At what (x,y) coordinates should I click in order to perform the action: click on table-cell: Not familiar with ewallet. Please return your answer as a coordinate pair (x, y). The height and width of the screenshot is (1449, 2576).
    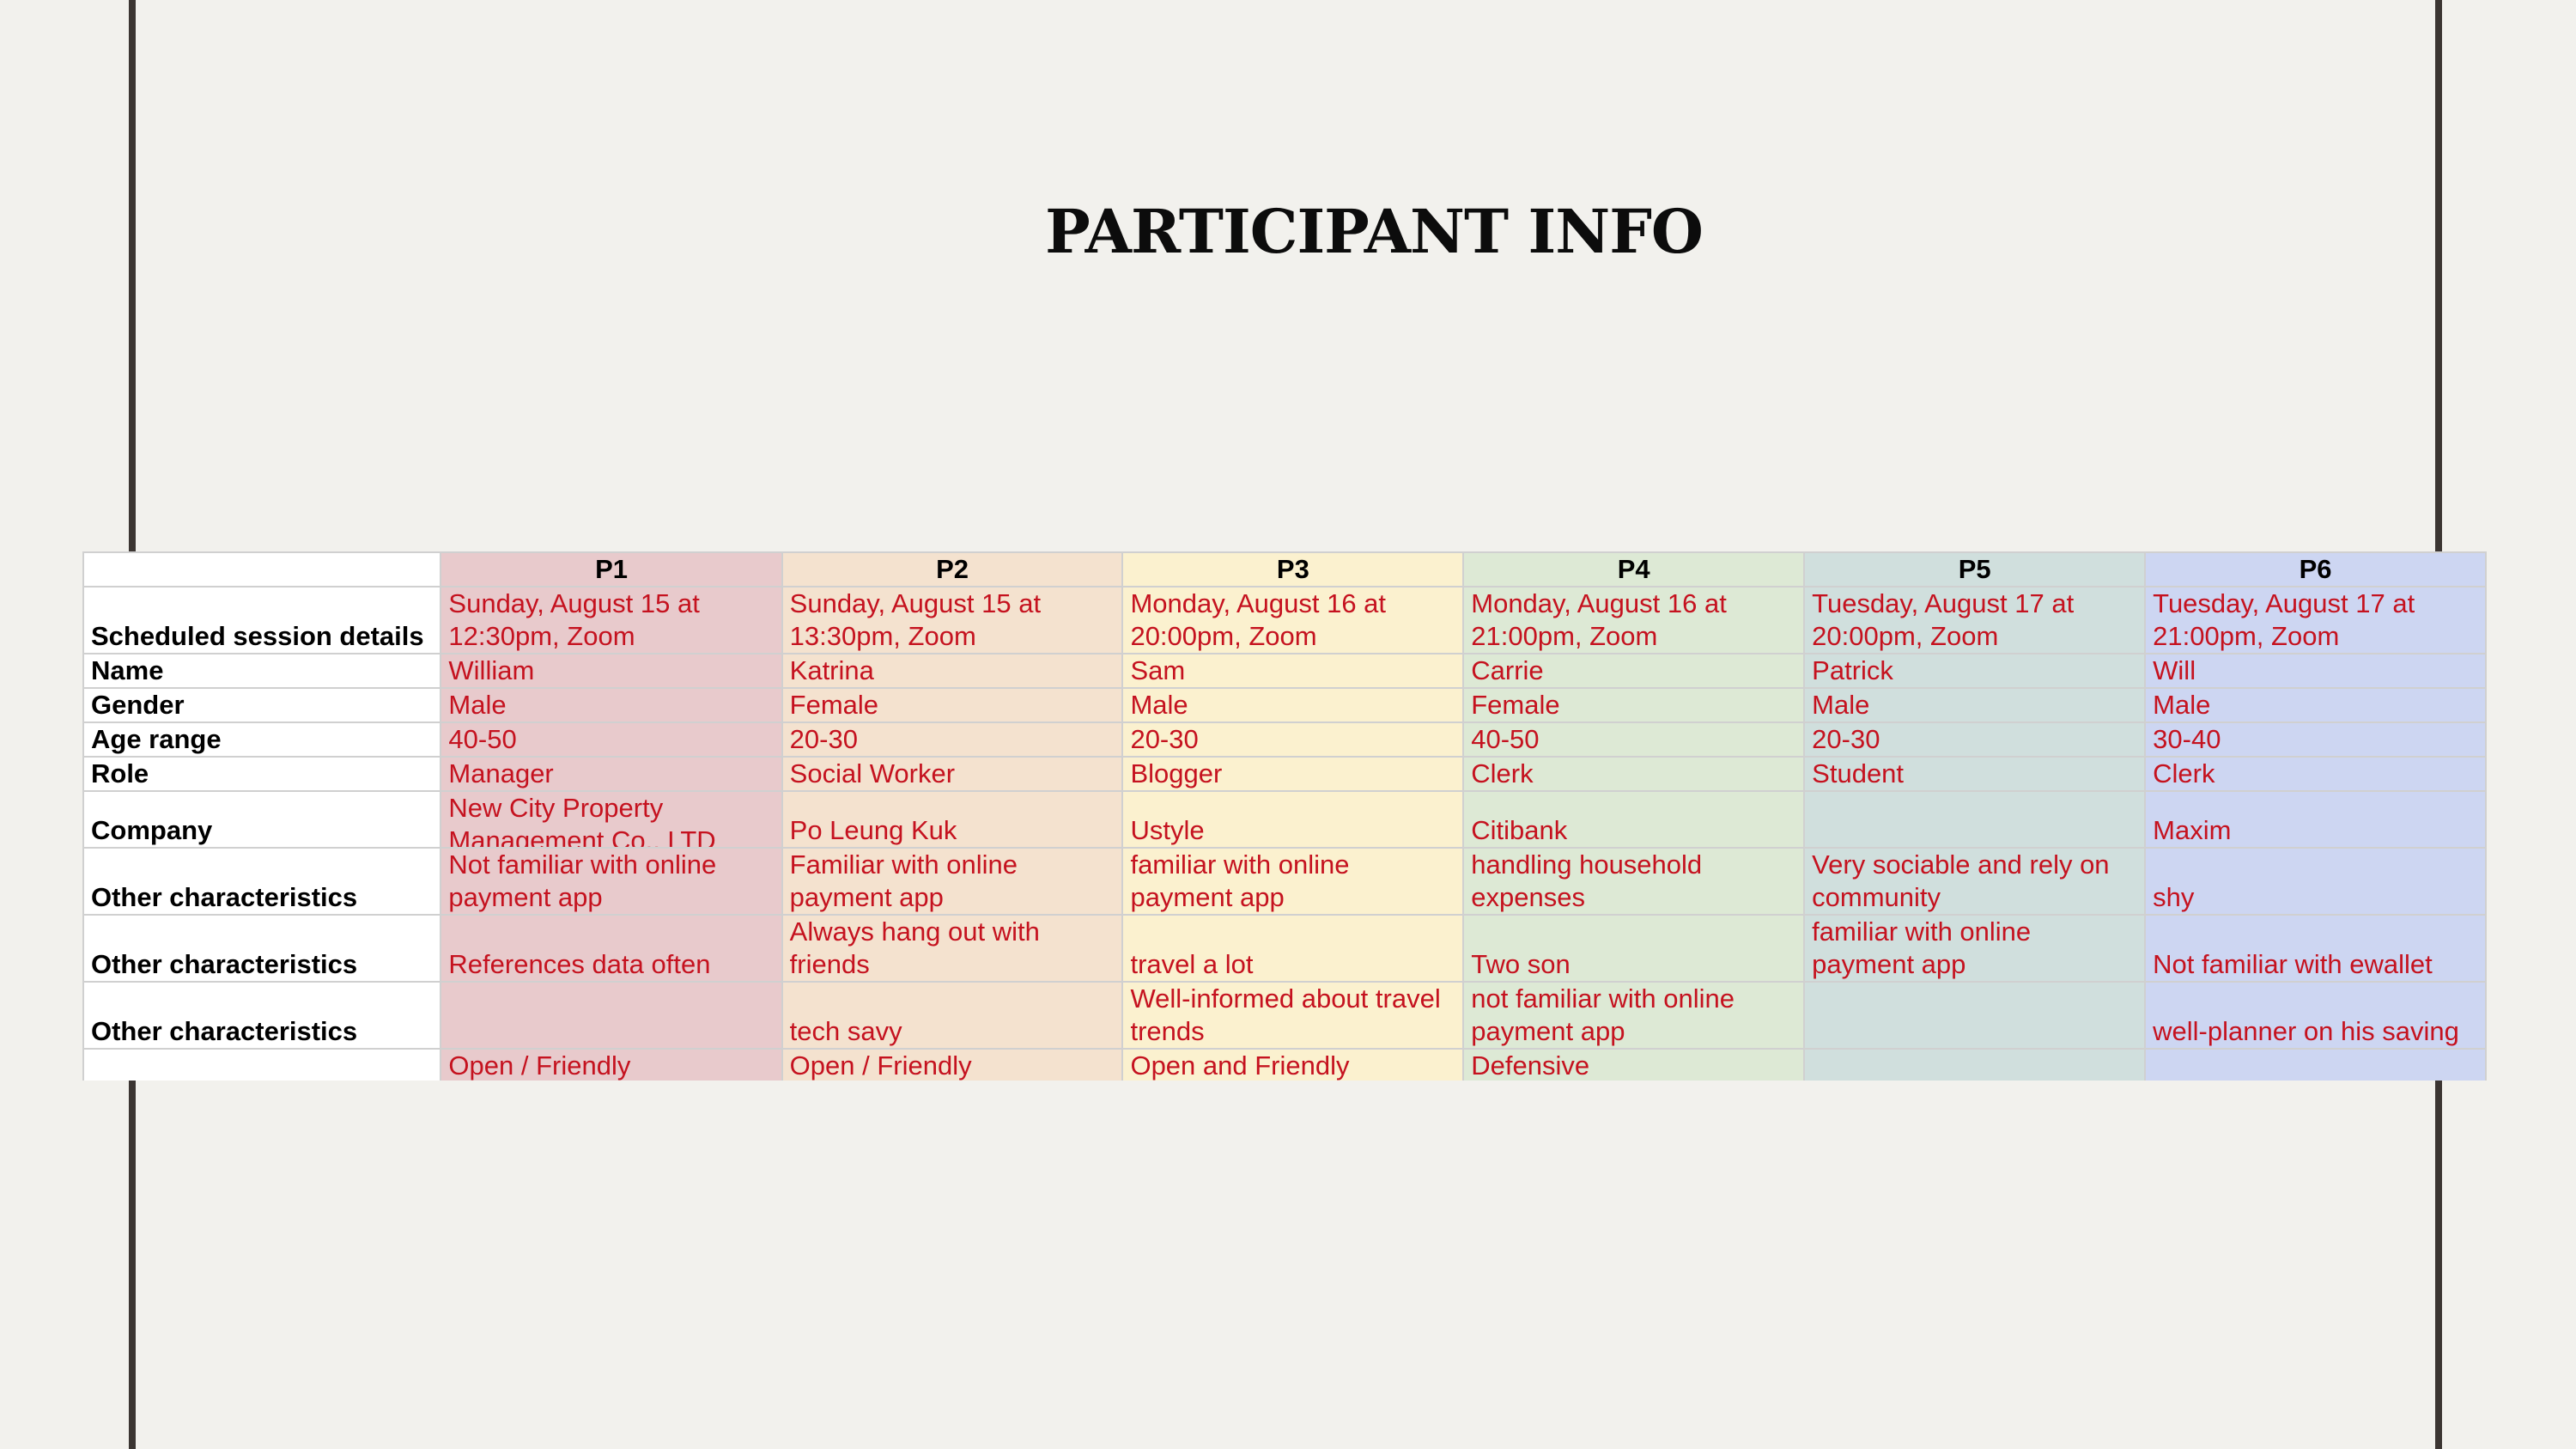
    Looking at the image, I should click on (2316, 948).